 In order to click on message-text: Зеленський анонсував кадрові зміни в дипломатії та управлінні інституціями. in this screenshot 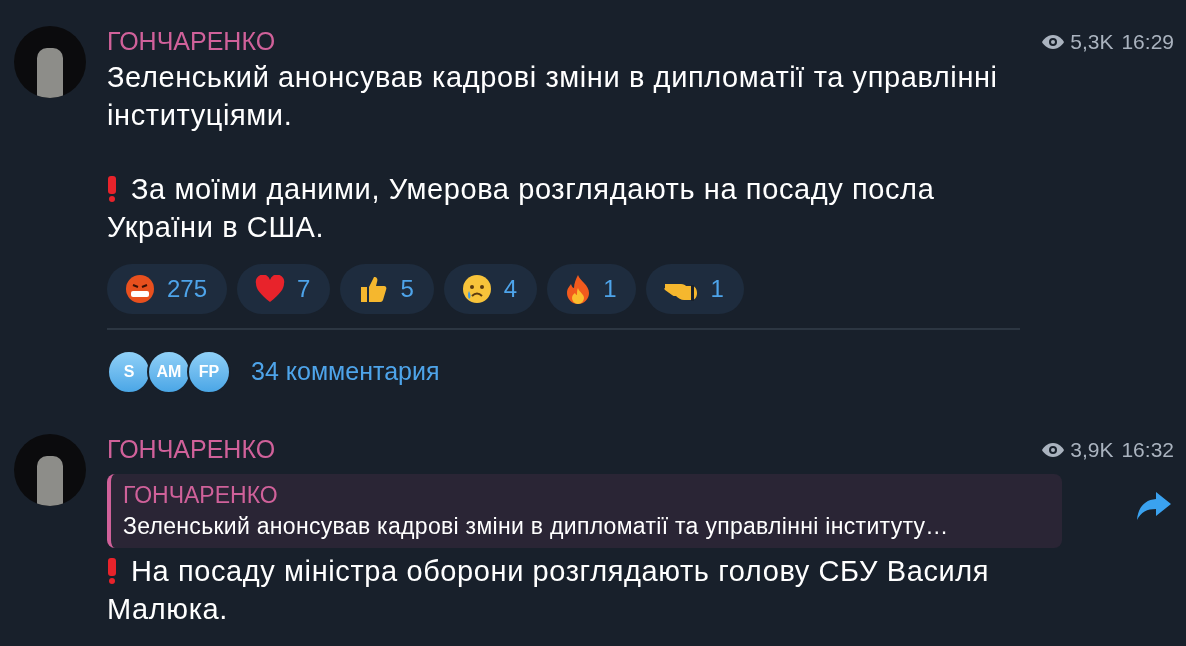, I will do `click(553, 96)`.